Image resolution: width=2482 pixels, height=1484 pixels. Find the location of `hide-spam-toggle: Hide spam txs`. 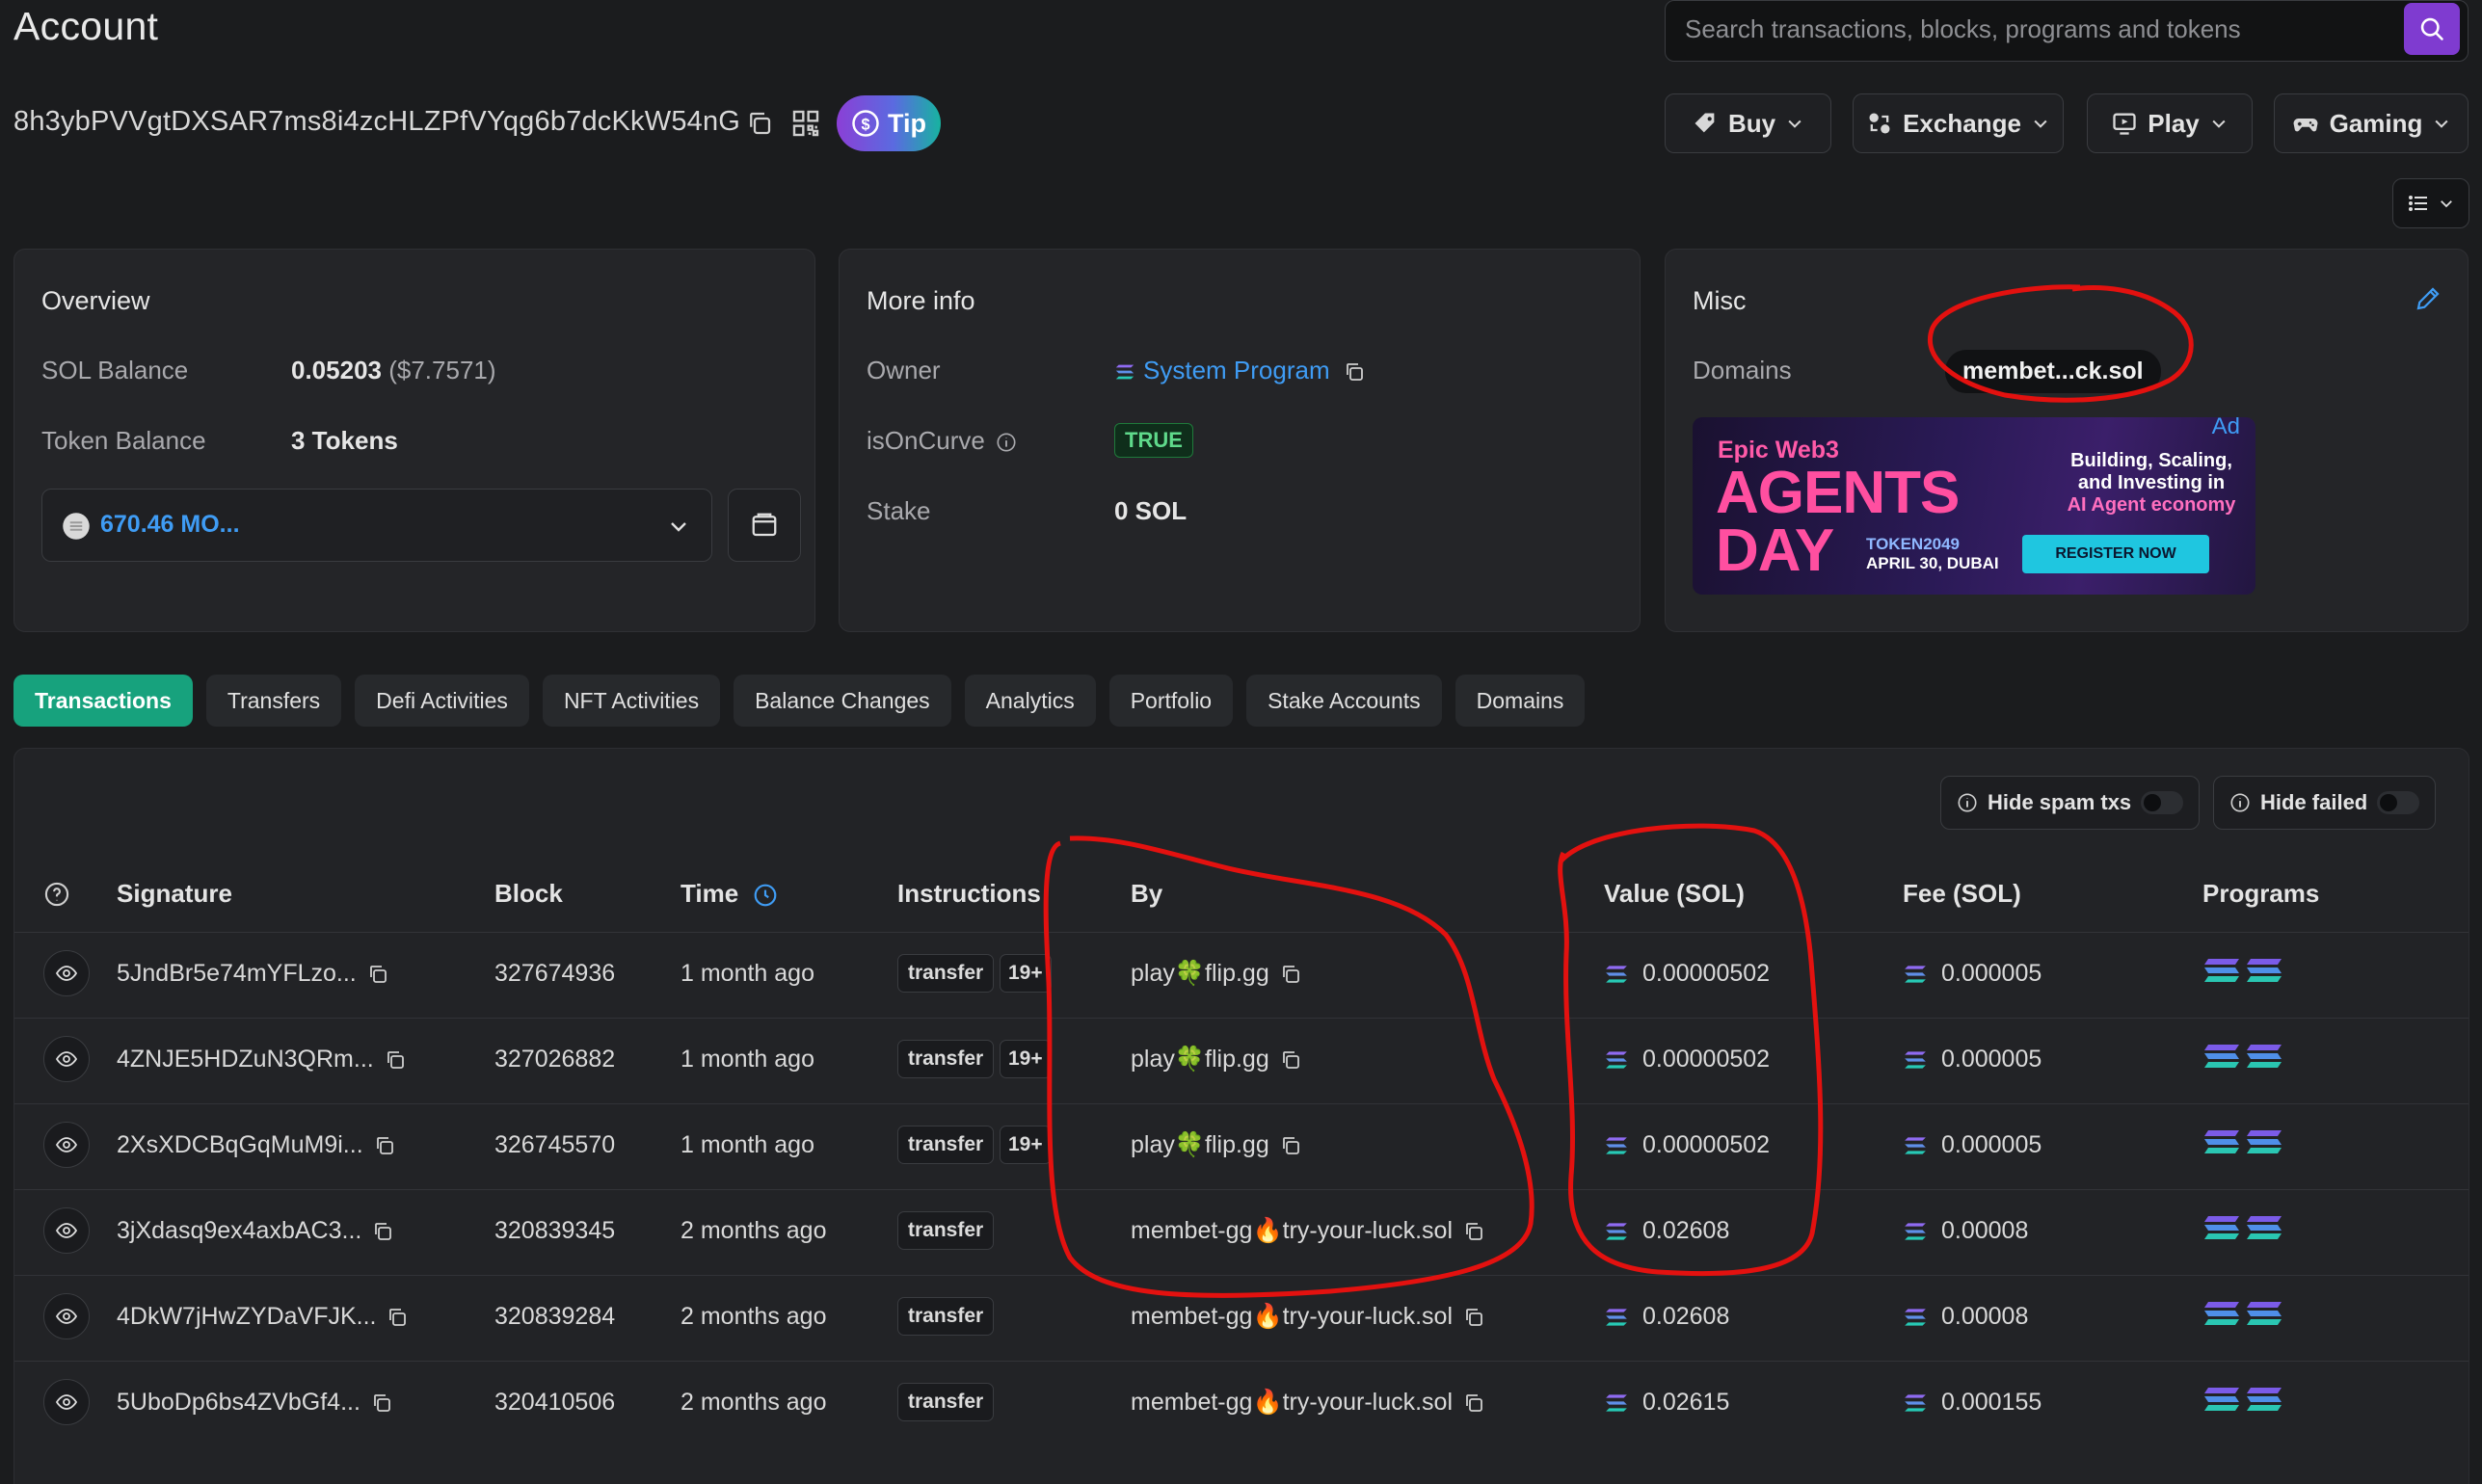

hide-spam-toggle: Hide spam txs is located at coordinates (2070, 803).